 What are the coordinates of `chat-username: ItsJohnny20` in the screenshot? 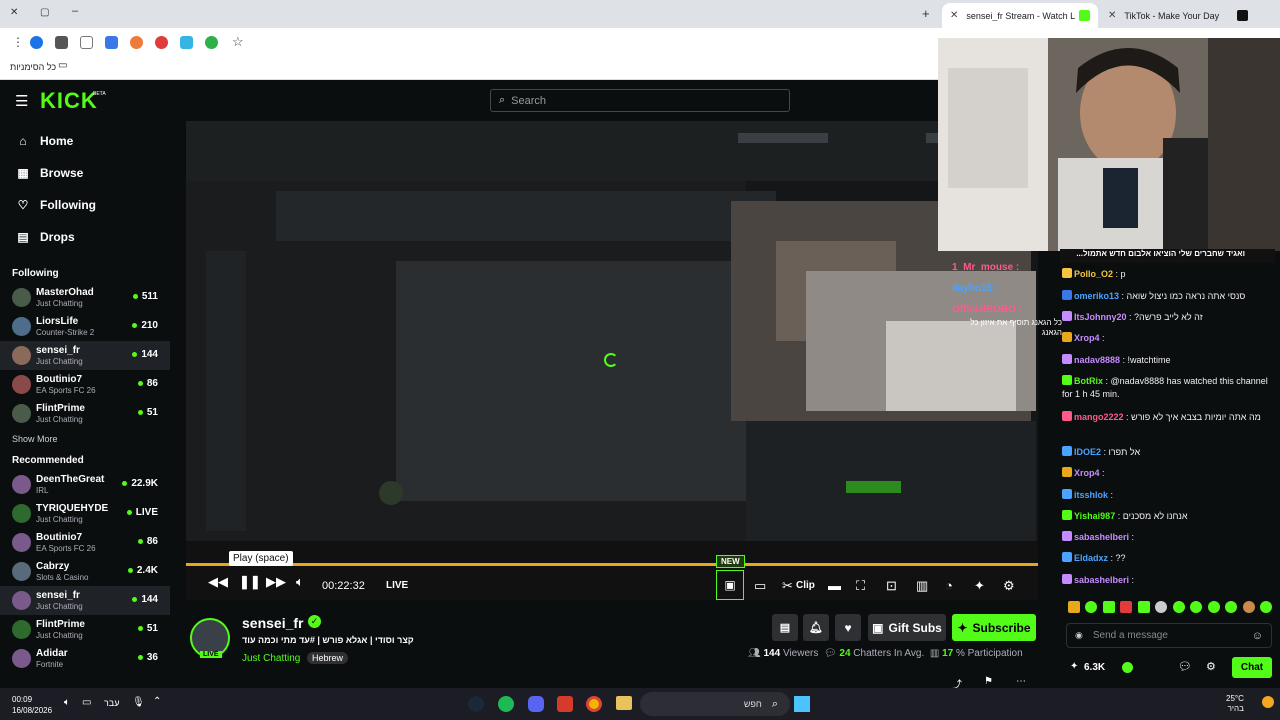 It's located at (1100, 317).